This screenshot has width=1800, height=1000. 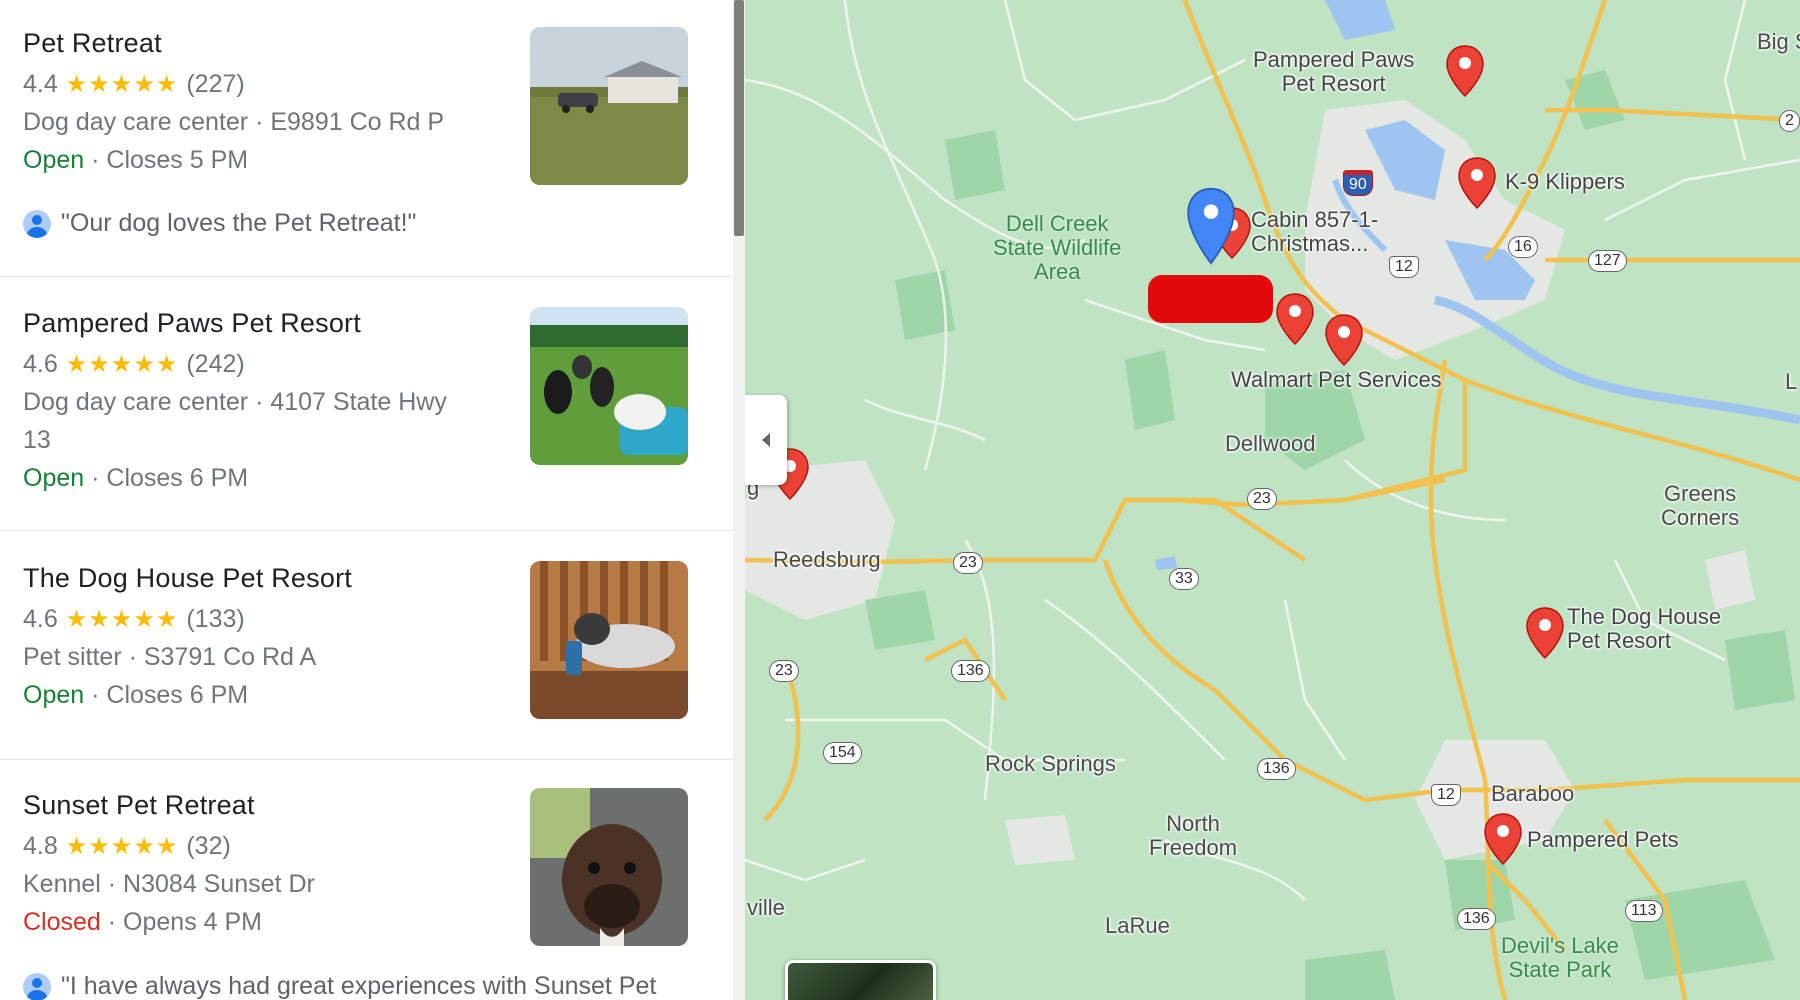 I want to click on review-count: (242), so click(x=215, y=364).